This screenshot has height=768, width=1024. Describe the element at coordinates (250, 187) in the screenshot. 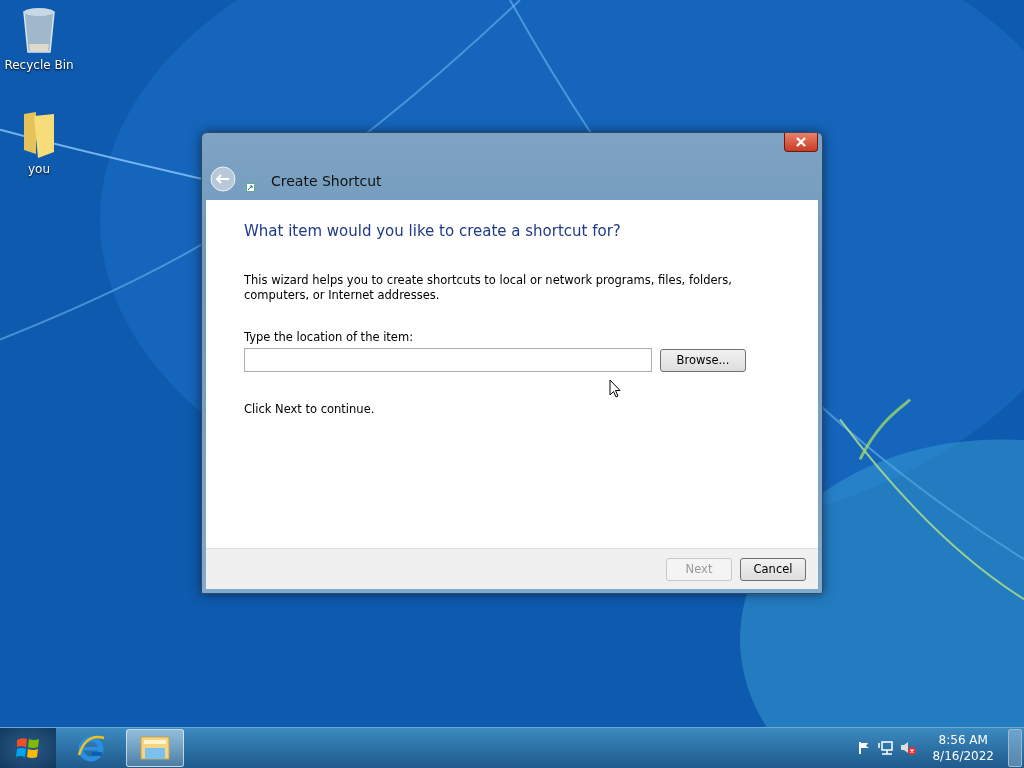

I see `shortcut-icon` at that location.